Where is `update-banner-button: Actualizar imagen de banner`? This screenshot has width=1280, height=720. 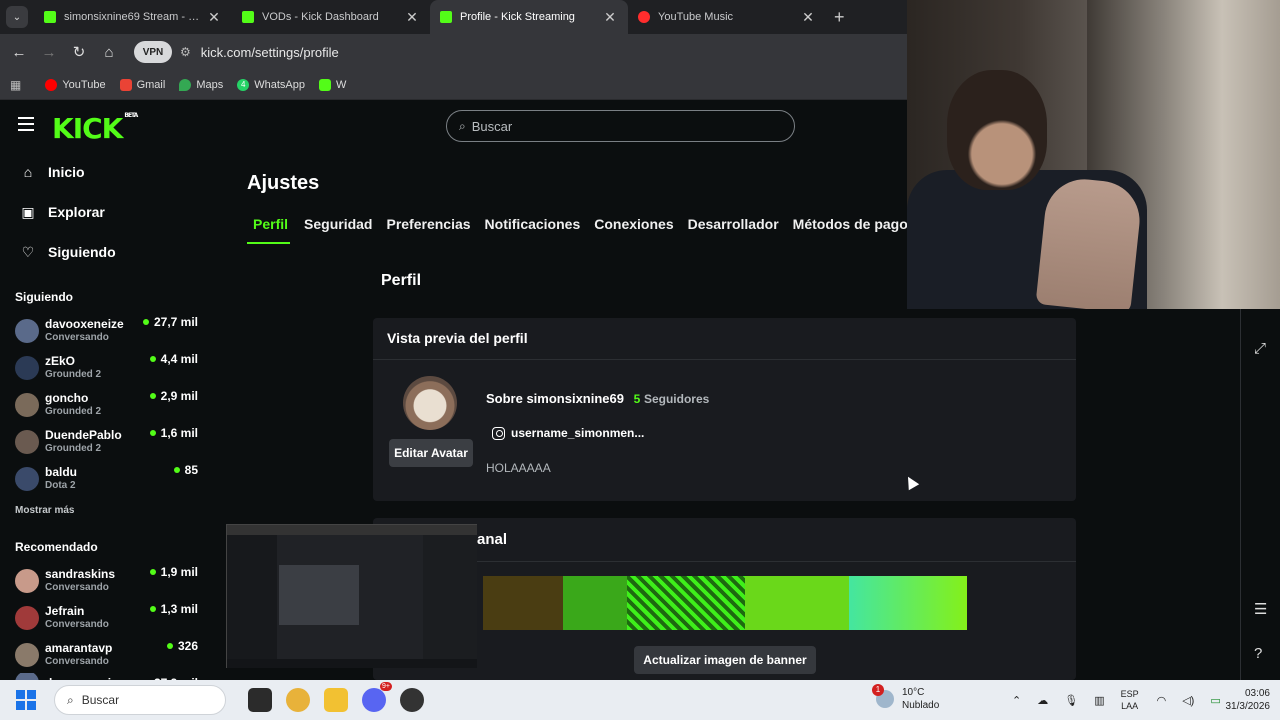
update-banner-button: Actualizar imagen de banner is located at coordinates (725, 660).